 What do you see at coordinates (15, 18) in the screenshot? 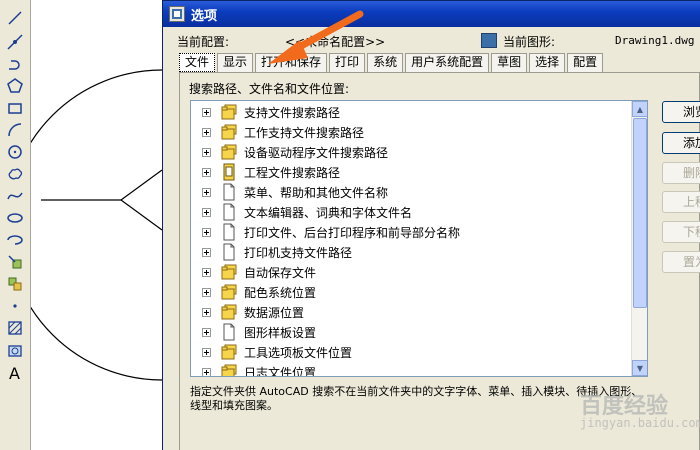
I see `line-tool-icon` at bounding box center [15, 18].